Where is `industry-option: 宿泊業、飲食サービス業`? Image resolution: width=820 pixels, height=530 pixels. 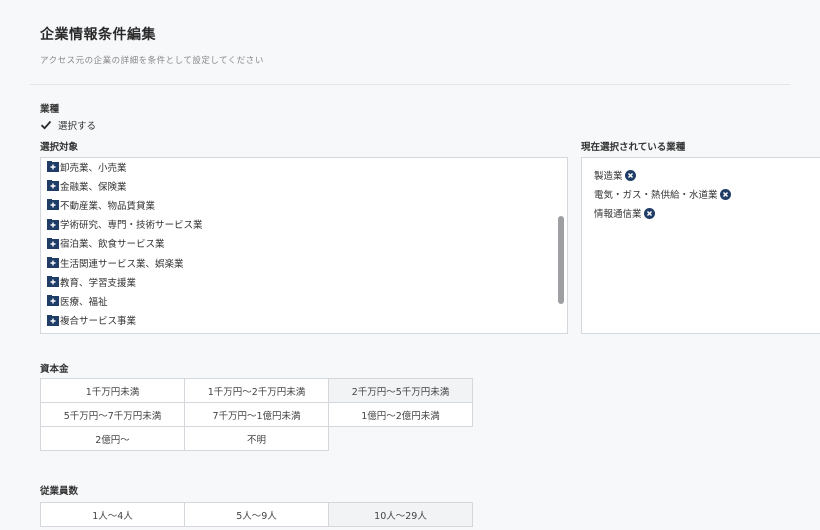 industry-option: 宿泊業、飲食サービス業 is located at coordinates (125, 243).